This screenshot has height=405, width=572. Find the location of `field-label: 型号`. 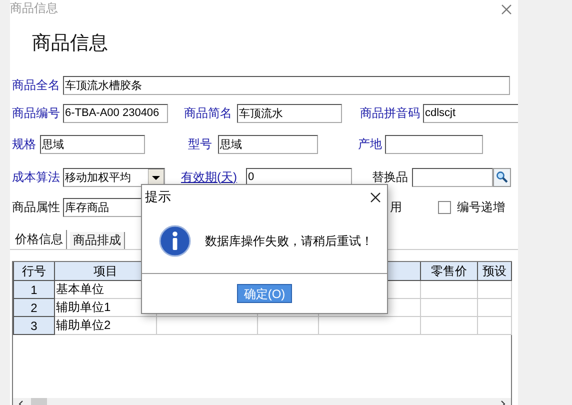

field-label: 型号 is located at coordinates (200, 144).